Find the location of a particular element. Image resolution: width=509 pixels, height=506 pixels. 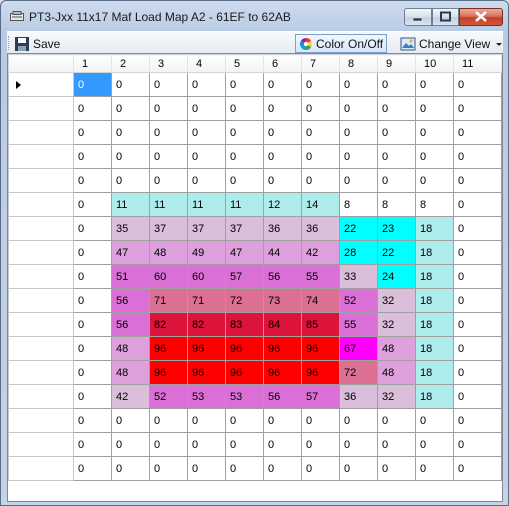

header-corner is located at coordinates (41, 63).